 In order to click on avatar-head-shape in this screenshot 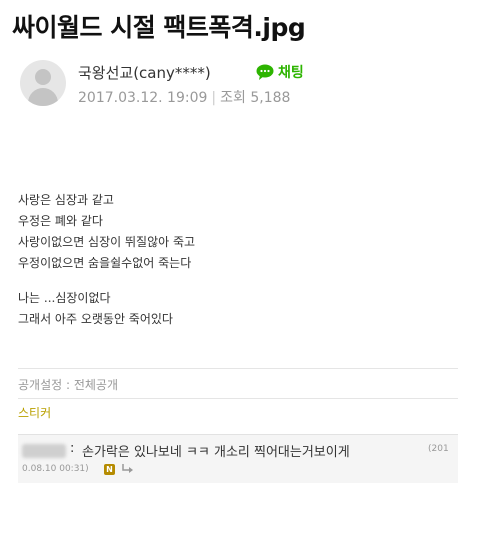, I will do `click(43, 77)`.